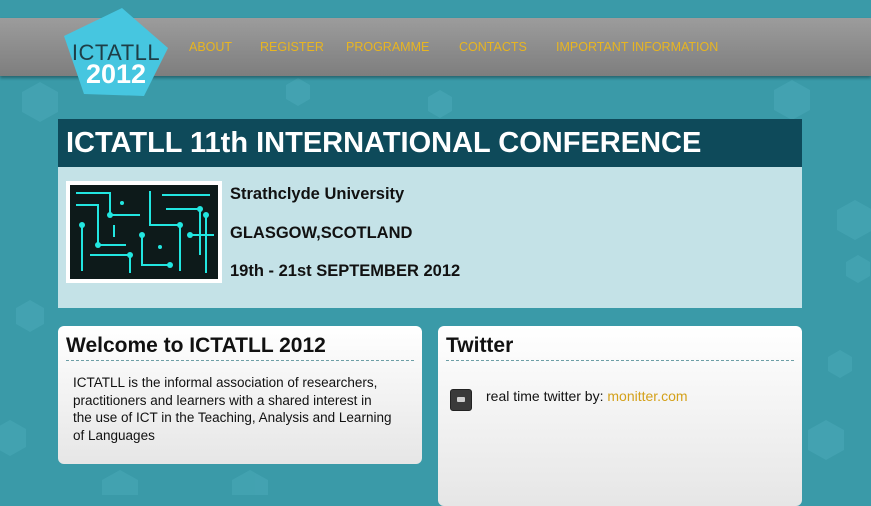 The height and width of the screenshot is (506, 871). What do you see at coordinates (240, 360) in the screenshot?
I see `welcome-divider` at bounding box center [240, 360].